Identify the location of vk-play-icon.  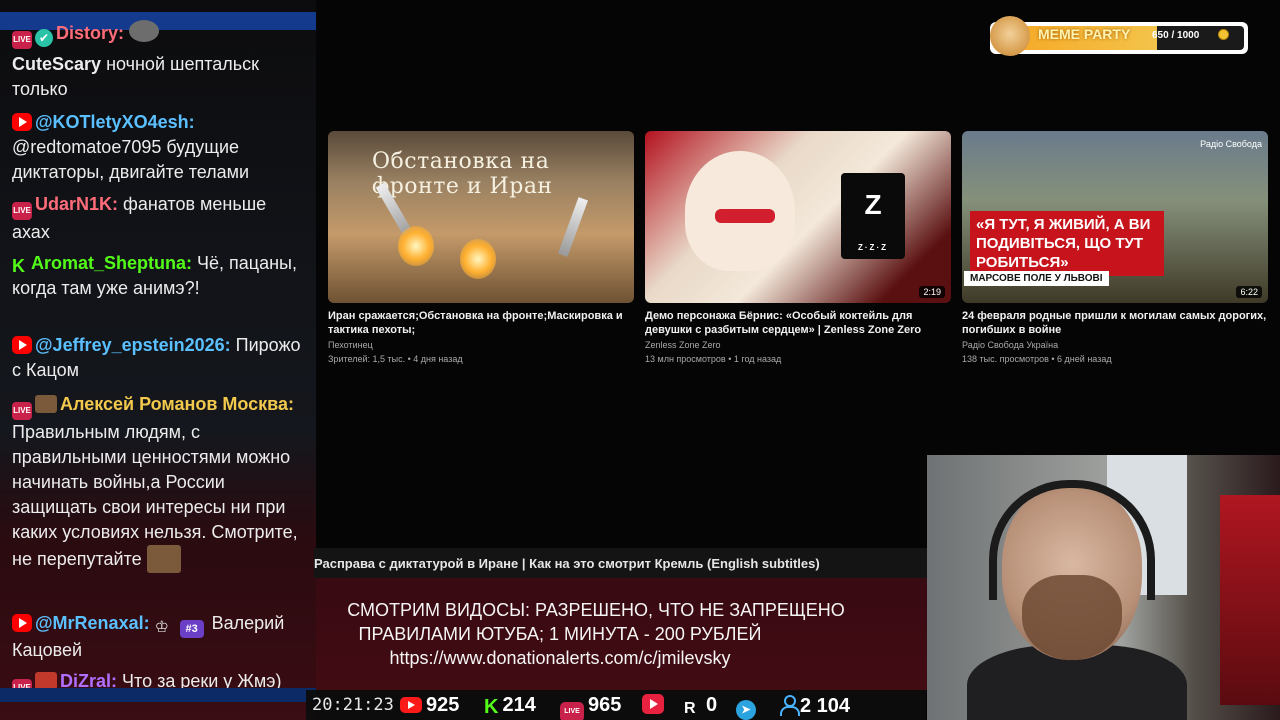
(653, 704).